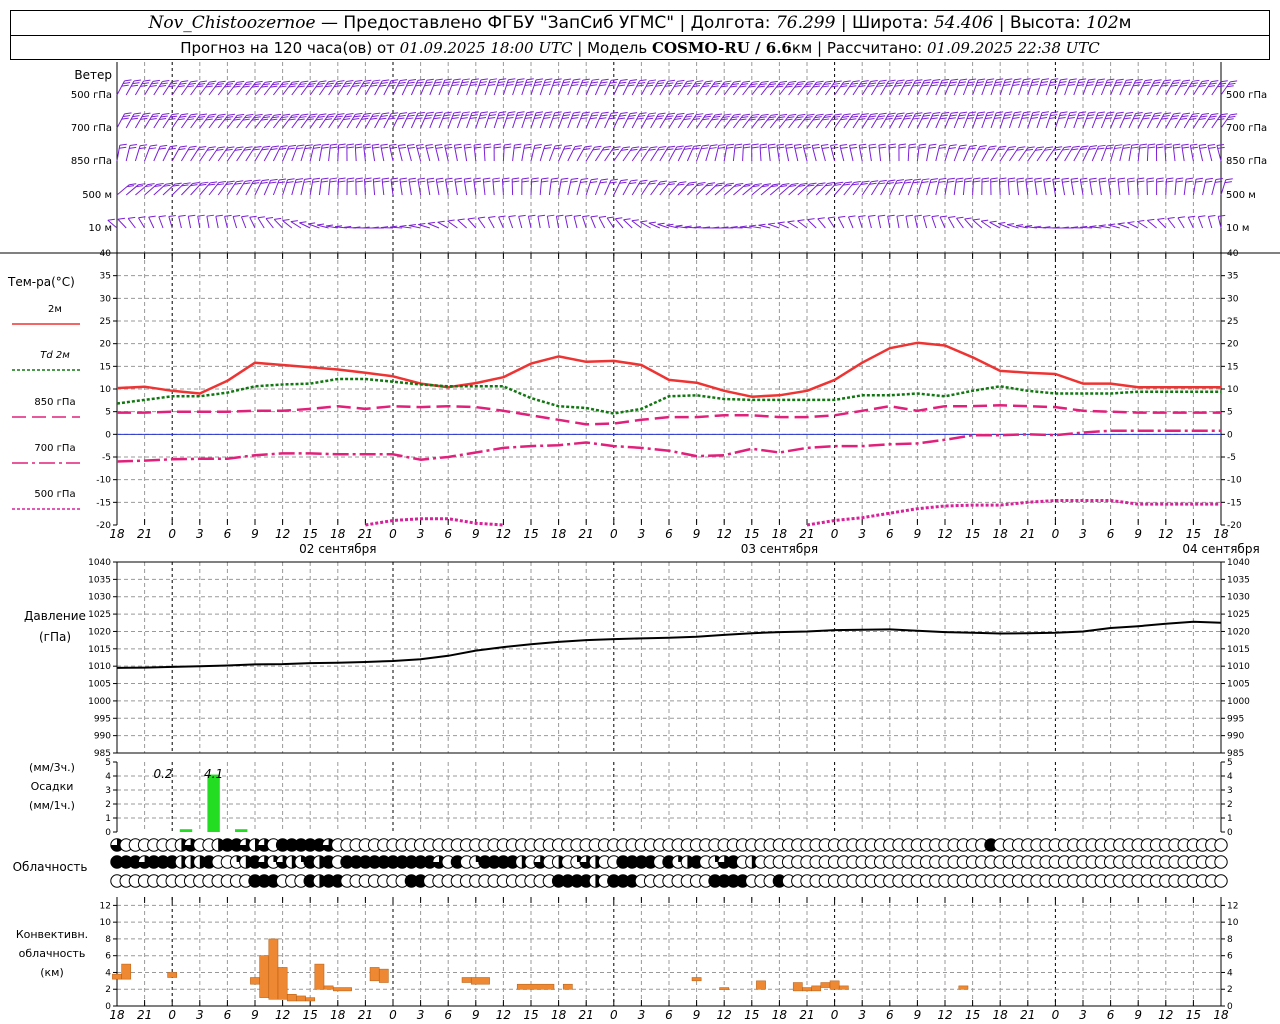  I want to click on x-tick-label: 18, so click(117, 534).